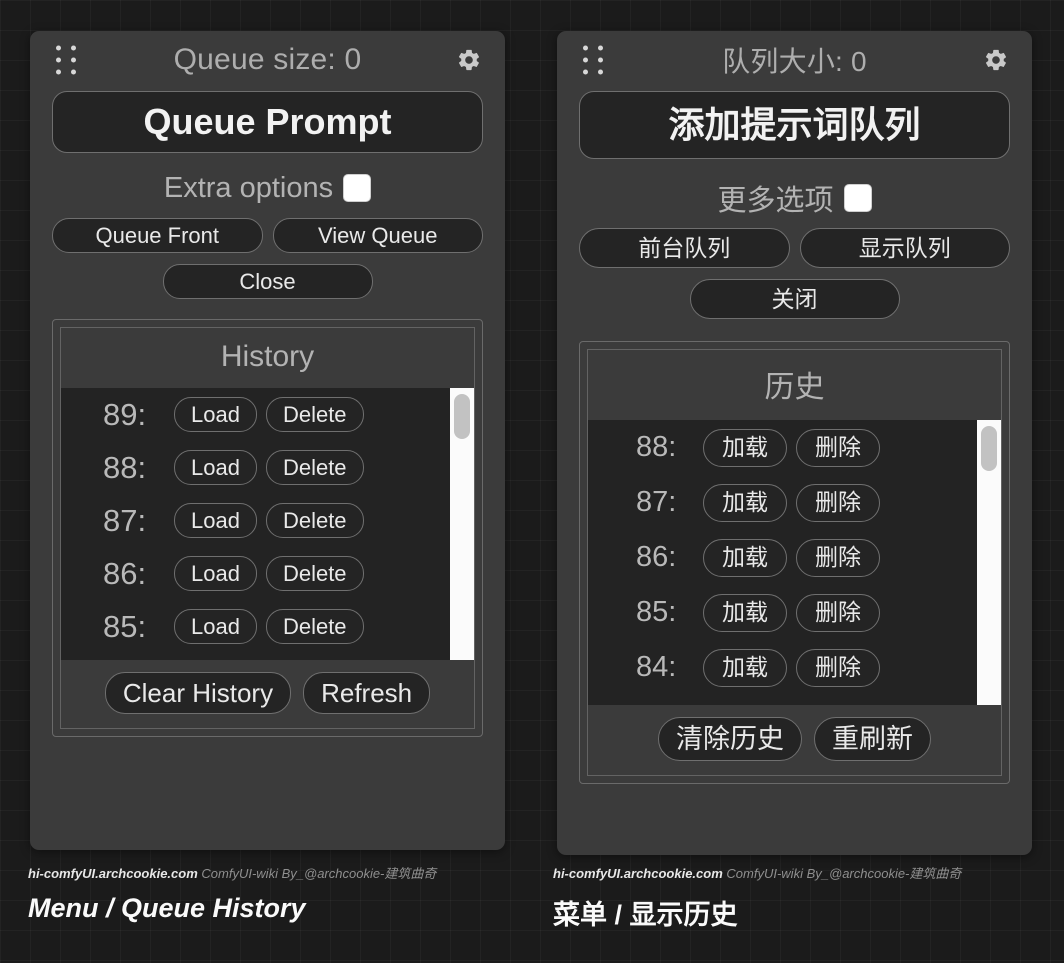 The width and height of the screenshot is (1064, 963). What do you see at coordinates (904, 248) in the screenshot?
I see `view-queue-button: 显示队列` at bounding box center [904, 248].